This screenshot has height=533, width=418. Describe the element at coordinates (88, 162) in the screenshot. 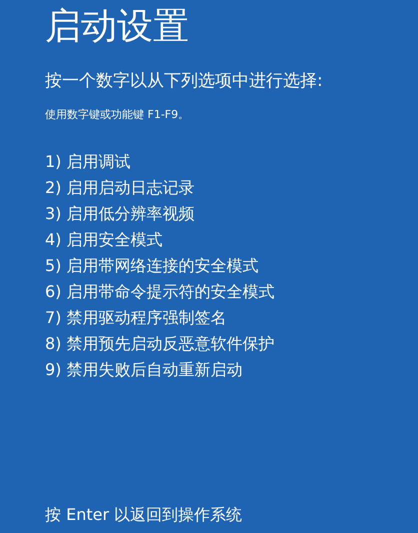

I see `startup-option: 1) 启用调试` at that location.